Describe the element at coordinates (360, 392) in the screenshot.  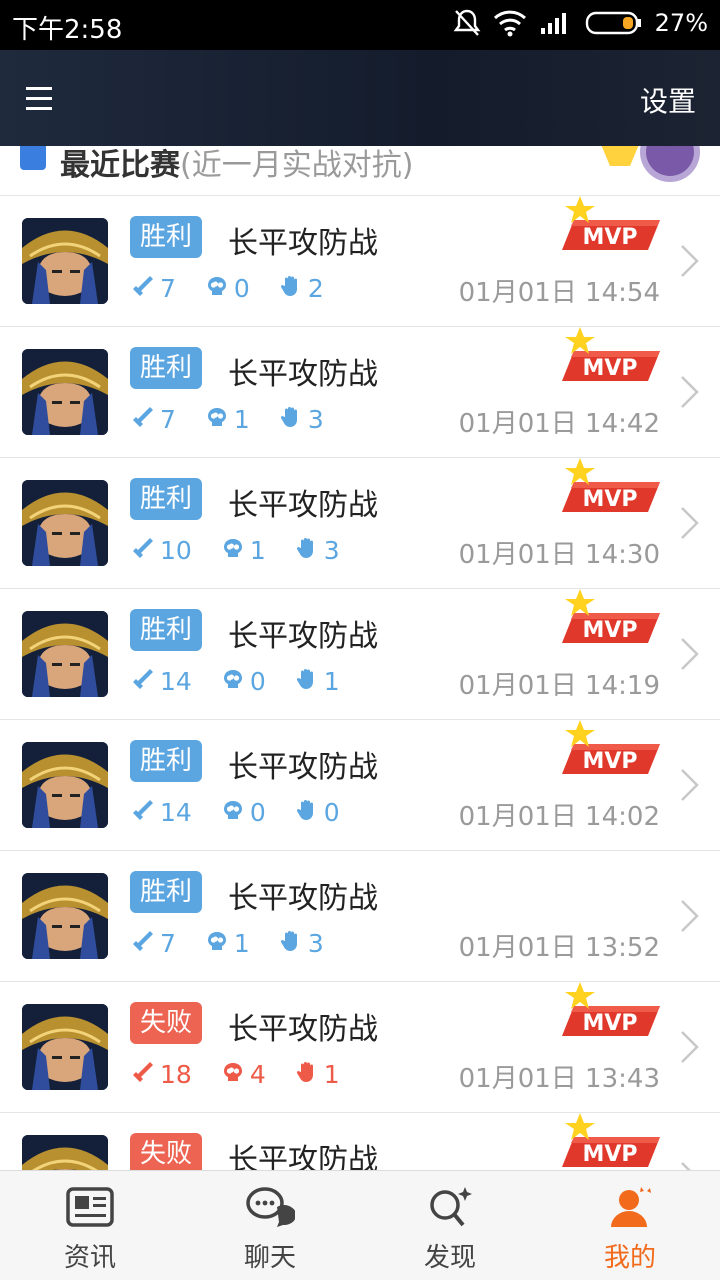
I see `match-row: 胜利 长平攻防战 7 1 3 01月01日 14:42 MVP` at that location.